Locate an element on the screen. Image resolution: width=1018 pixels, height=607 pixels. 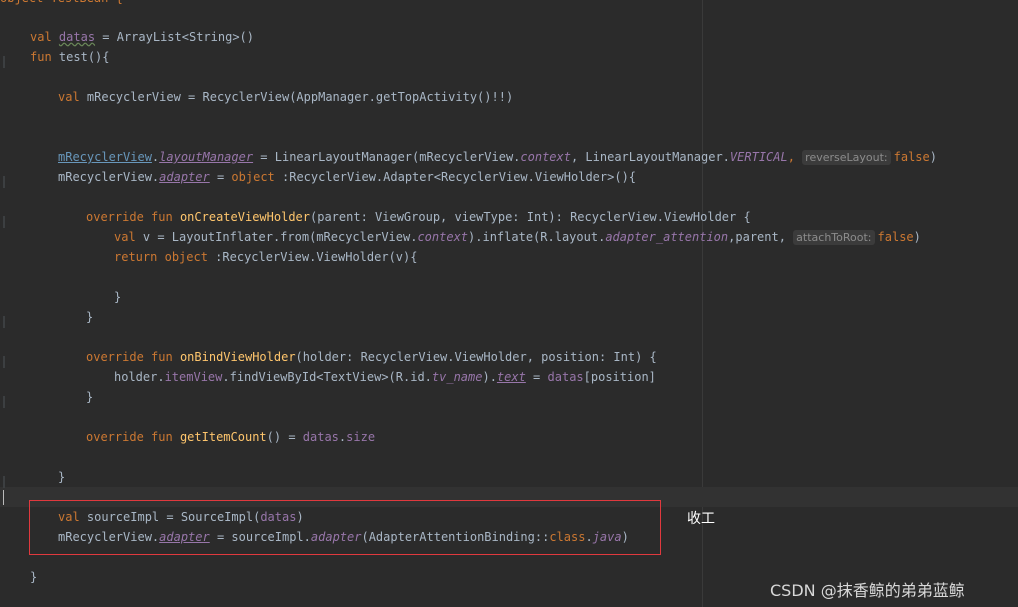
property: text is located at coordinates (511, 377).